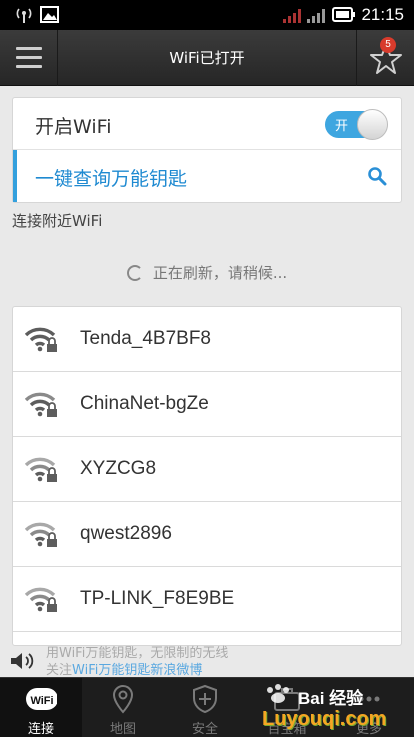  I want to click on network-row: Tenda_4B7BF8, so click(207, 339).